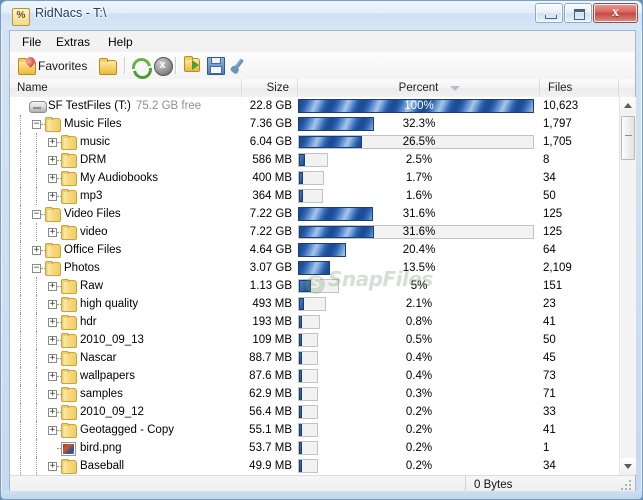 This screenshot has height=500, width=643. Describe the element at coordinates (107, 376) in the screenshot. I see `row-name-label: wallpapers` at that location.